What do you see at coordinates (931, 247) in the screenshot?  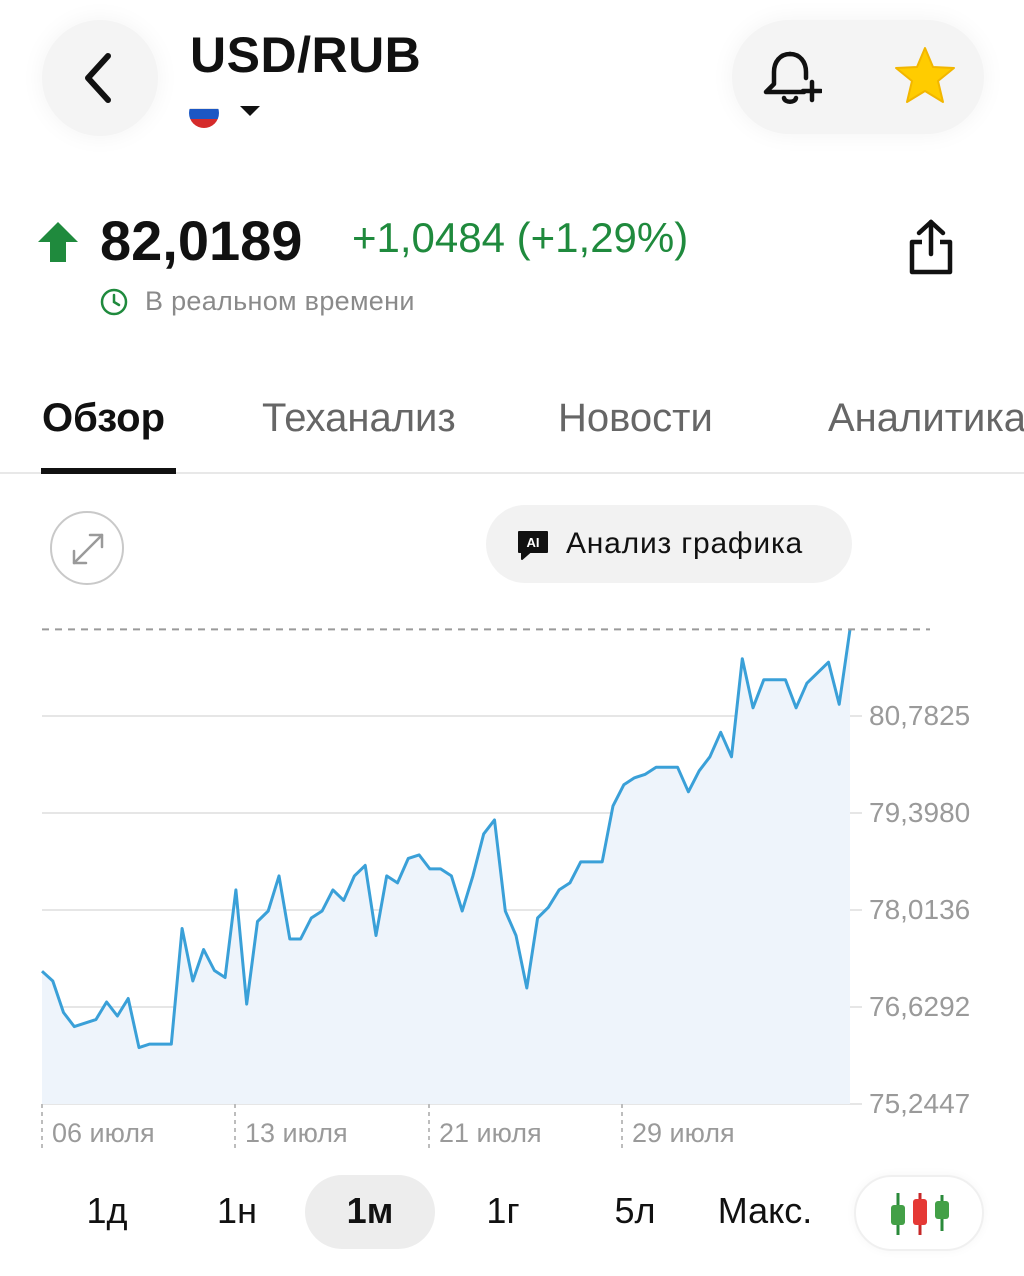 I see `share-icon` at bounding box center [931, 247].